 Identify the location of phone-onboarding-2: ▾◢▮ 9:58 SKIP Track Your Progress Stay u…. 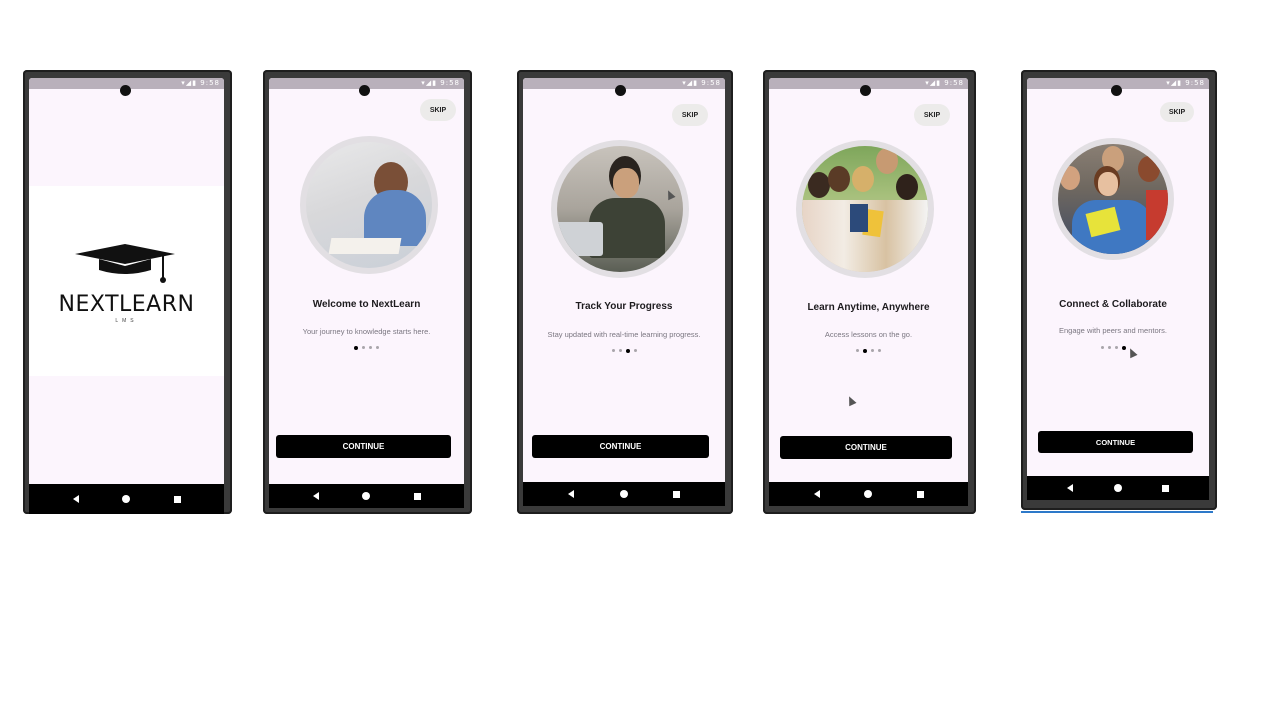
(625, 292).